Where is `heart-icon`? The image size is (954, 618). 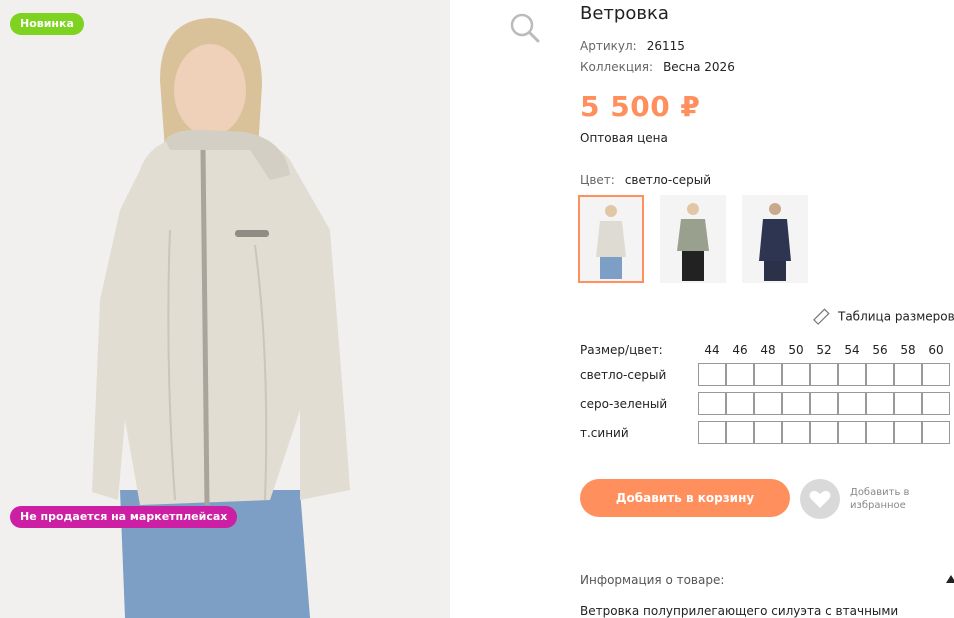
heart-icon is located at coordinates (820, 499).